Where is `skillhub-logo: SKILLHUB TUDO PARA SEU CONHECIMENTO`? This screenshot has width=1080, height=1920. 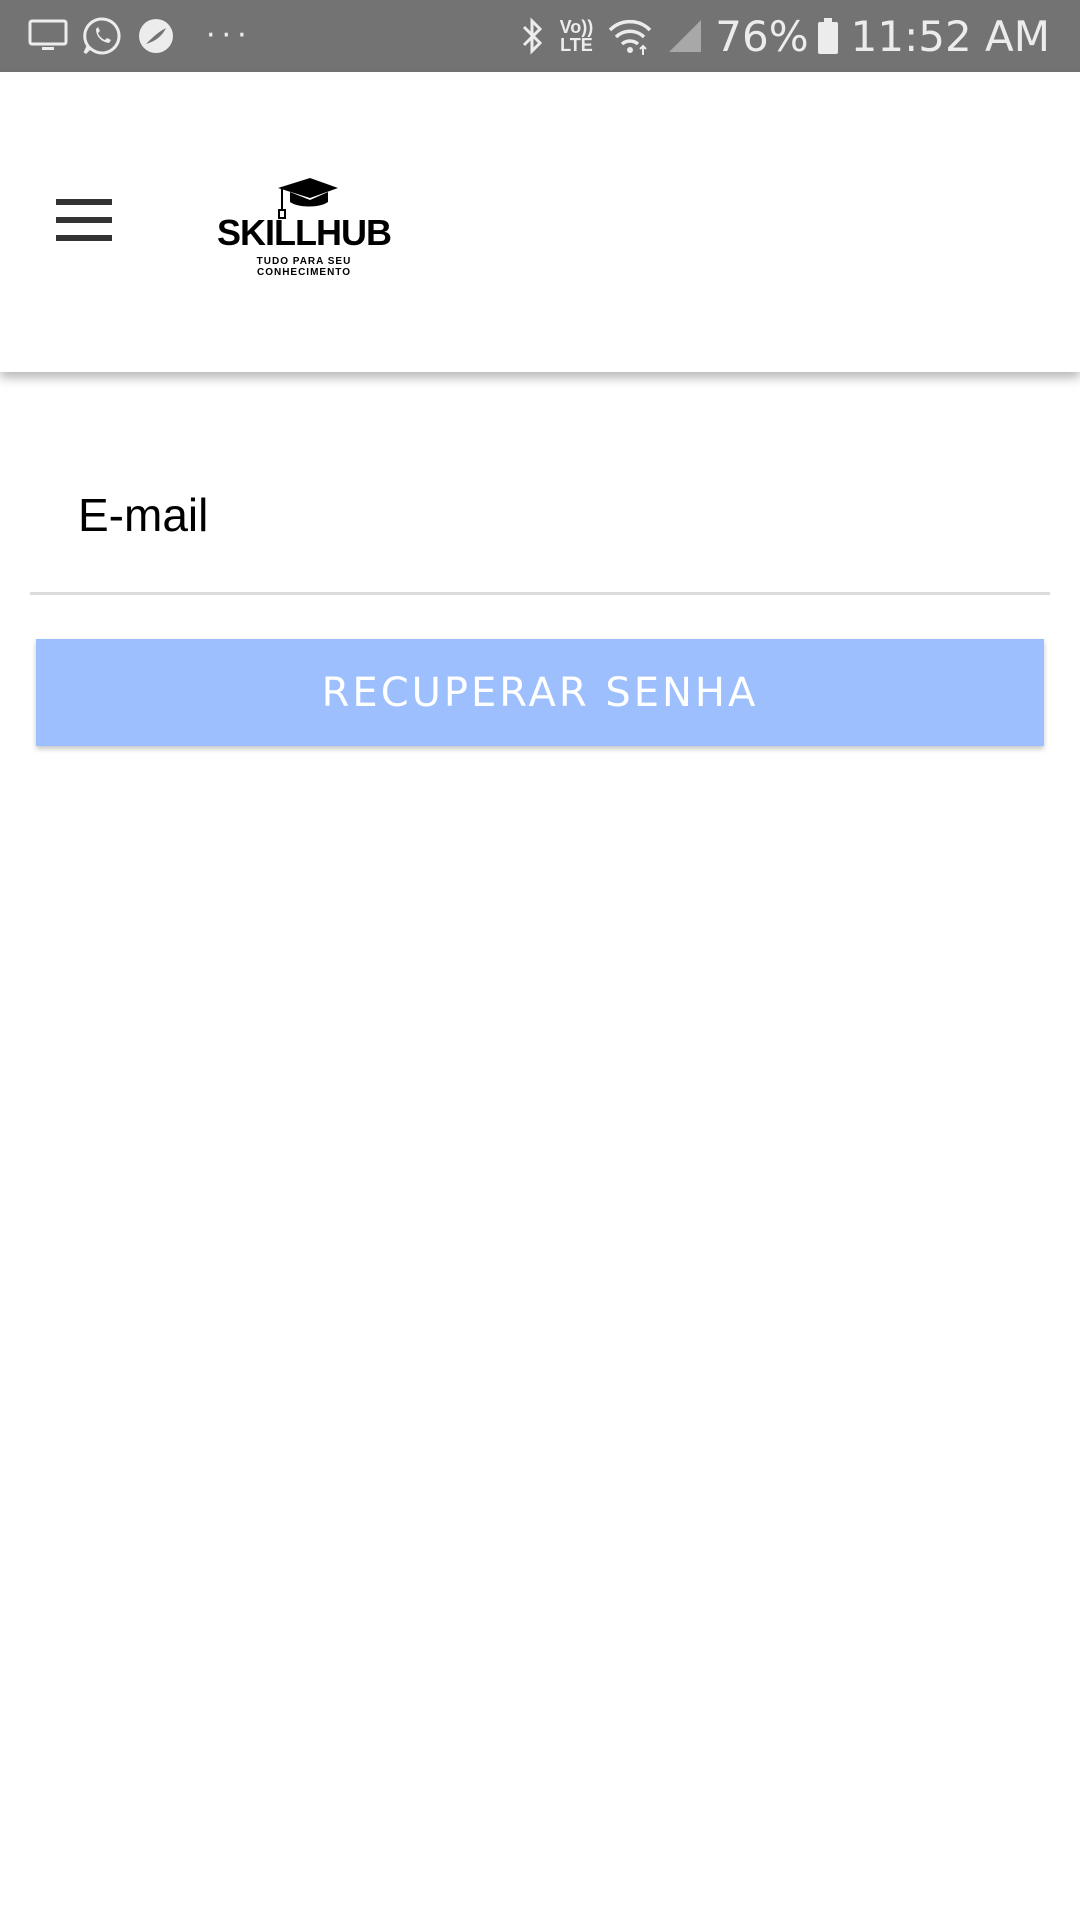 skillhub-logo: SKILLHUB TUDO PARA SEU CONHECIMENTO is located at coordinates (309, 227).